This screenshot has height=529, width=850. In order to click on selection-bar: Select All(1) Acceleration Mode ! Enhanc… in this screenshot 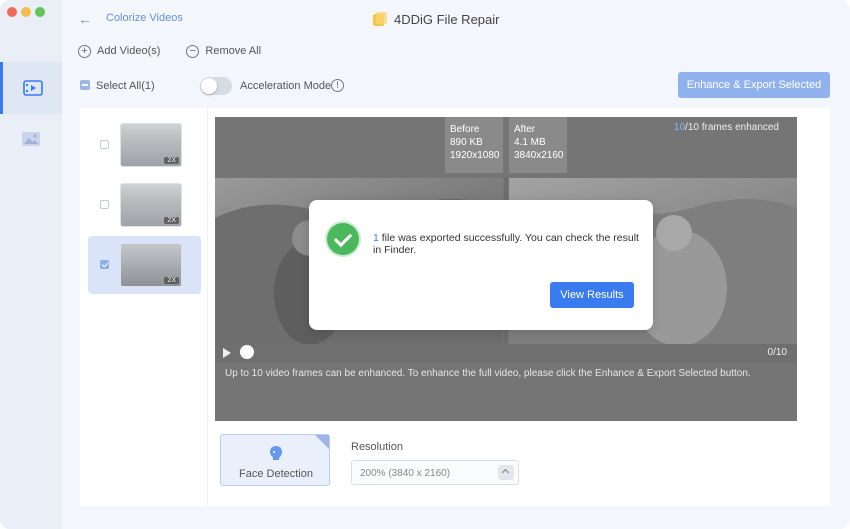, I will do `click(455, 85)`.